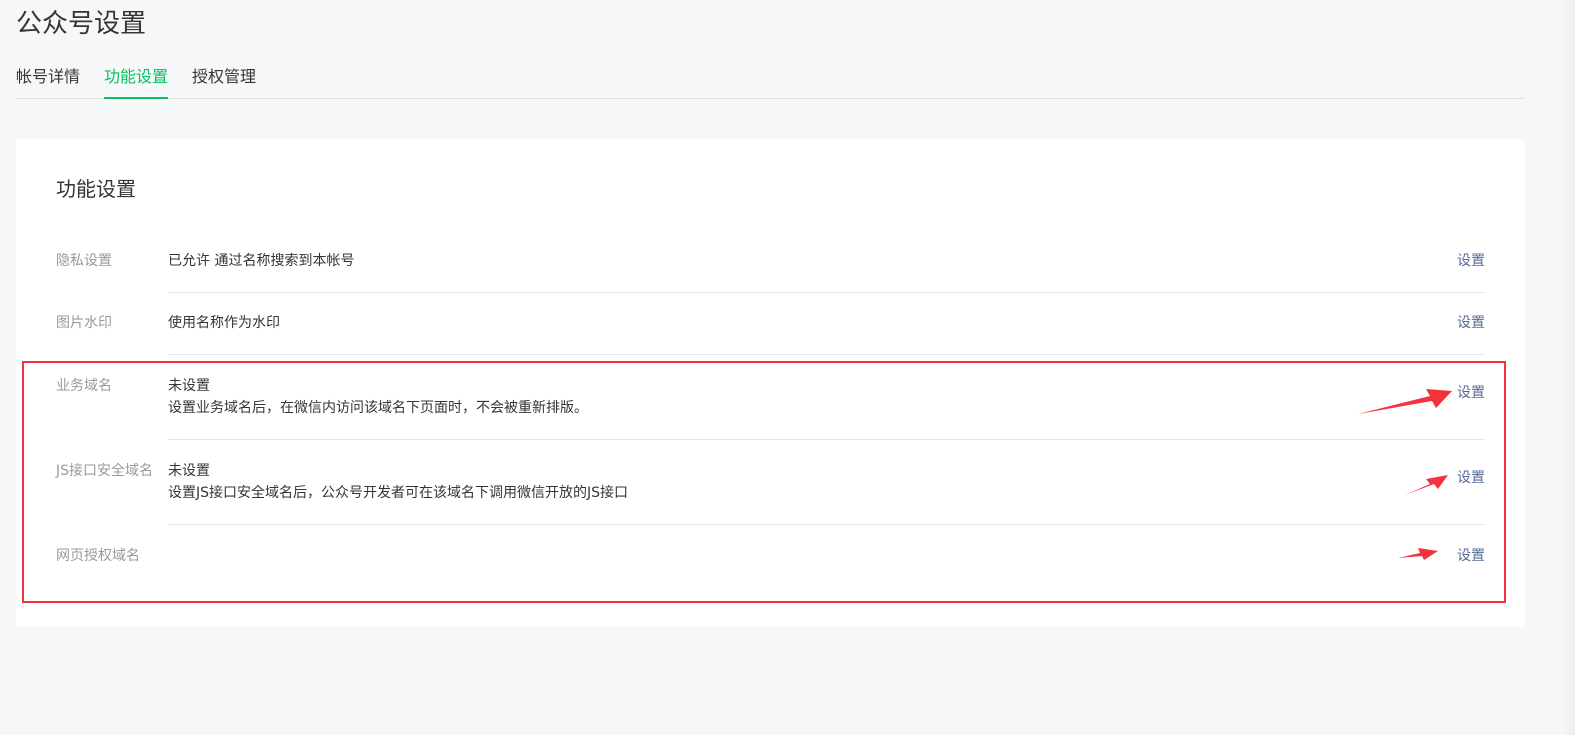 The width and height of the screenshot is (1575, 735). I want to click on row-label: 网页授权域名, so click(98, 556).